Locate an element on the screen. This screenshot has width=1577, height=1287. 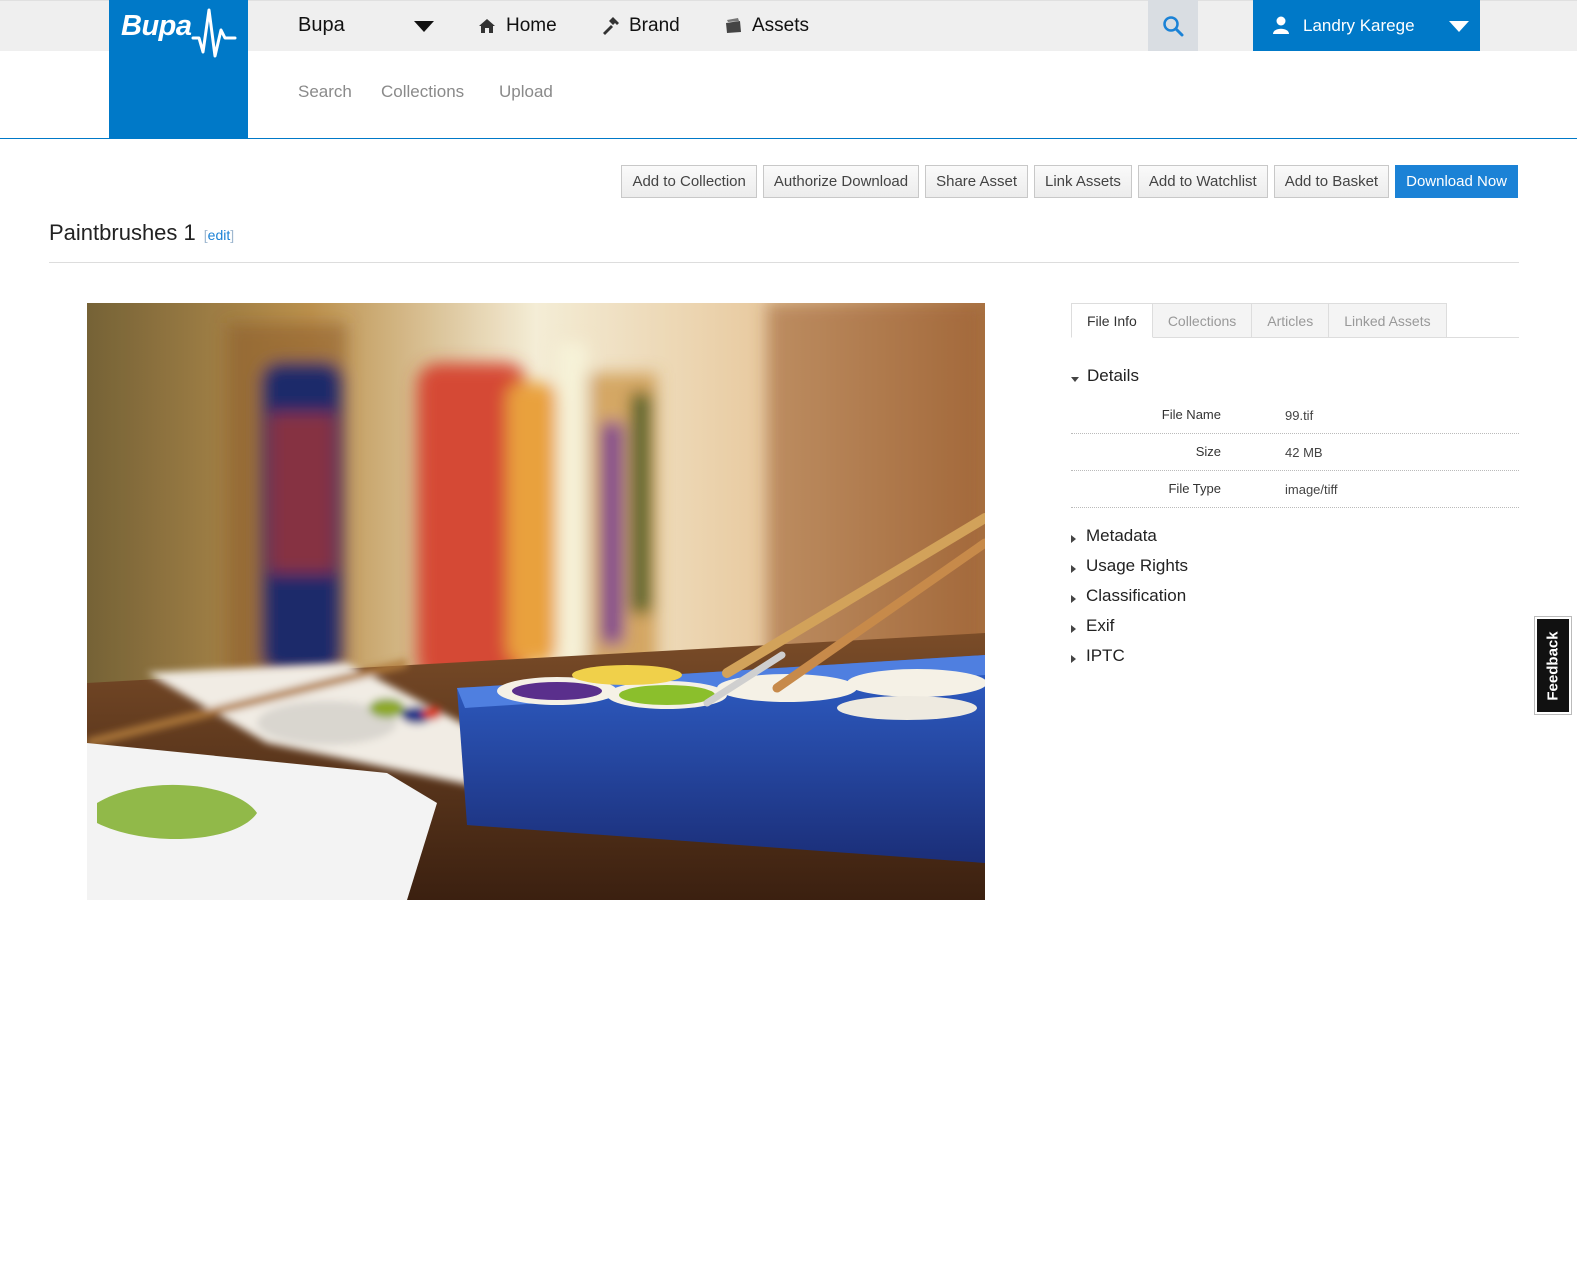
detail-key: File Type is located at coordinates (1194, 488).